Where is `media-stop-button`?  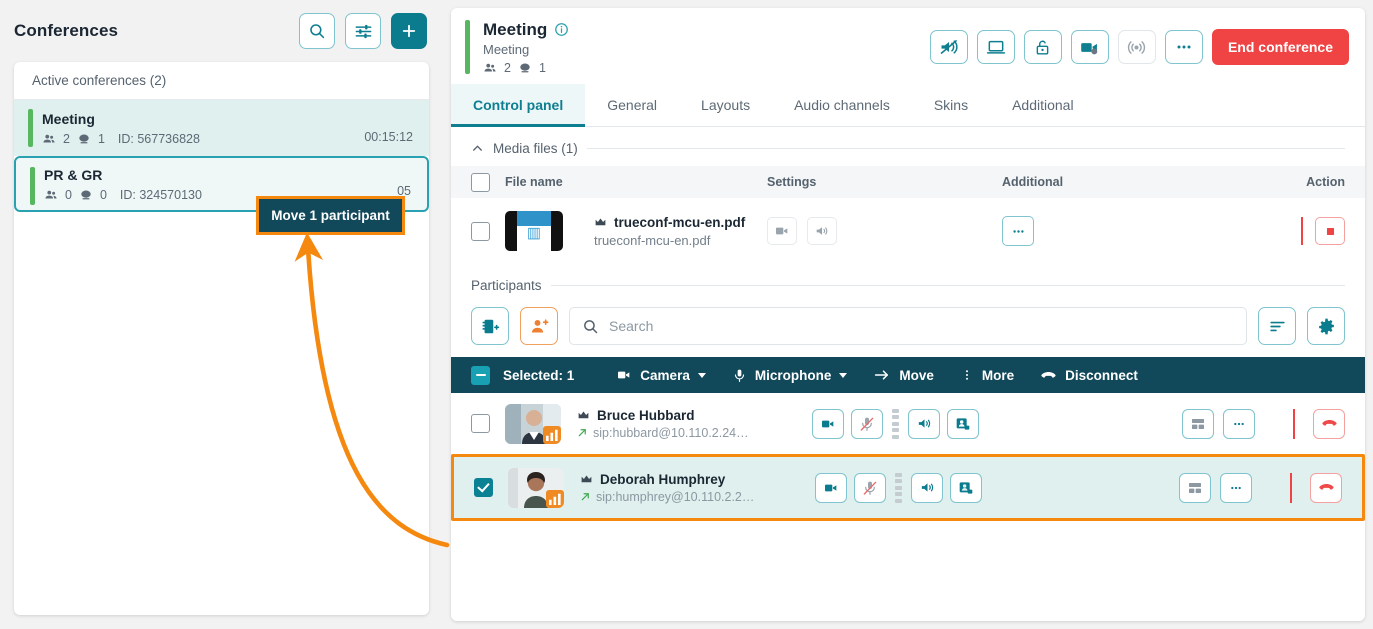
media-stop-button is located at coordinates (1330, 231).